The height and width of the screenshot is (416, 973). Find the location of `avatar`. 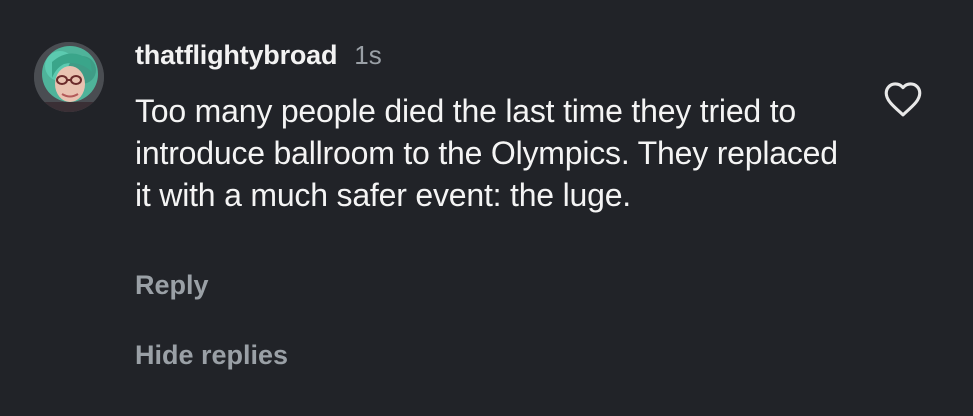

avatar is located at coordinates (69, 77).